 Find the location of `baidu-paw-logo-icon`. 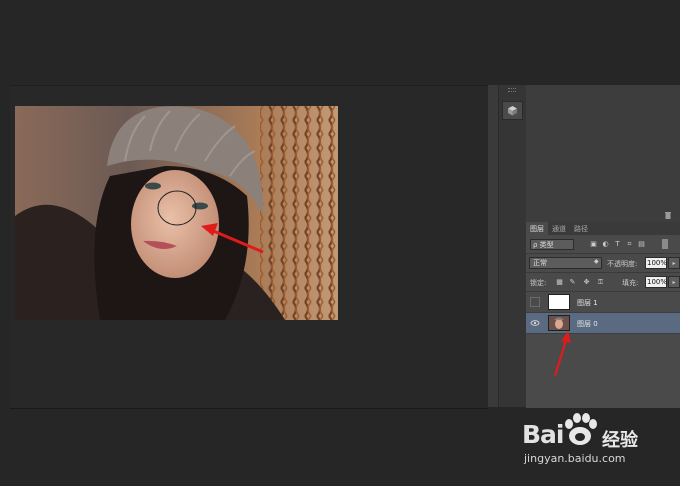

baidu-paw-logo-icon is located at coordinates (581, 429).